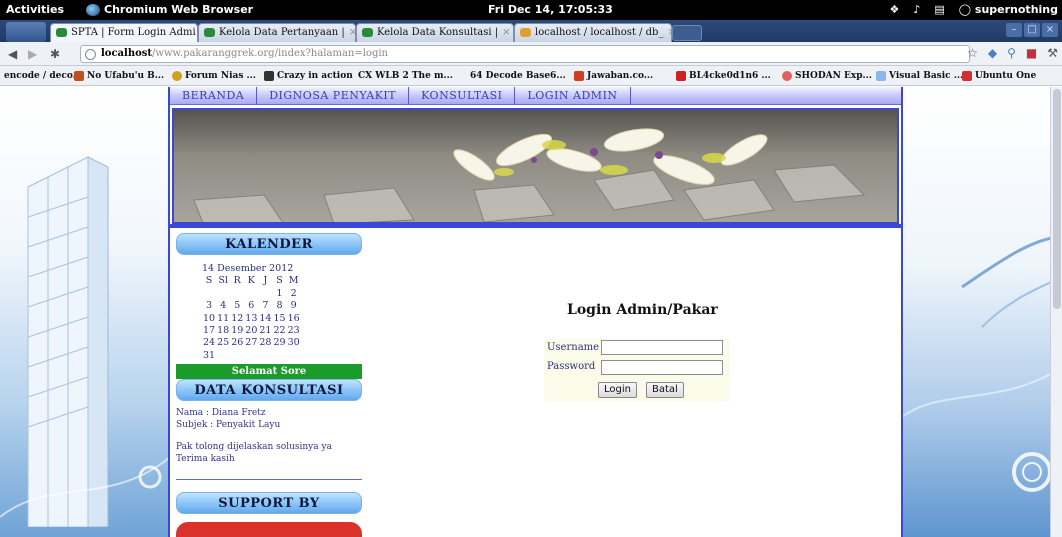  Describe the element at coordinates (209, 355) in the screenshot. I see `calendar-day: 31` at that location.